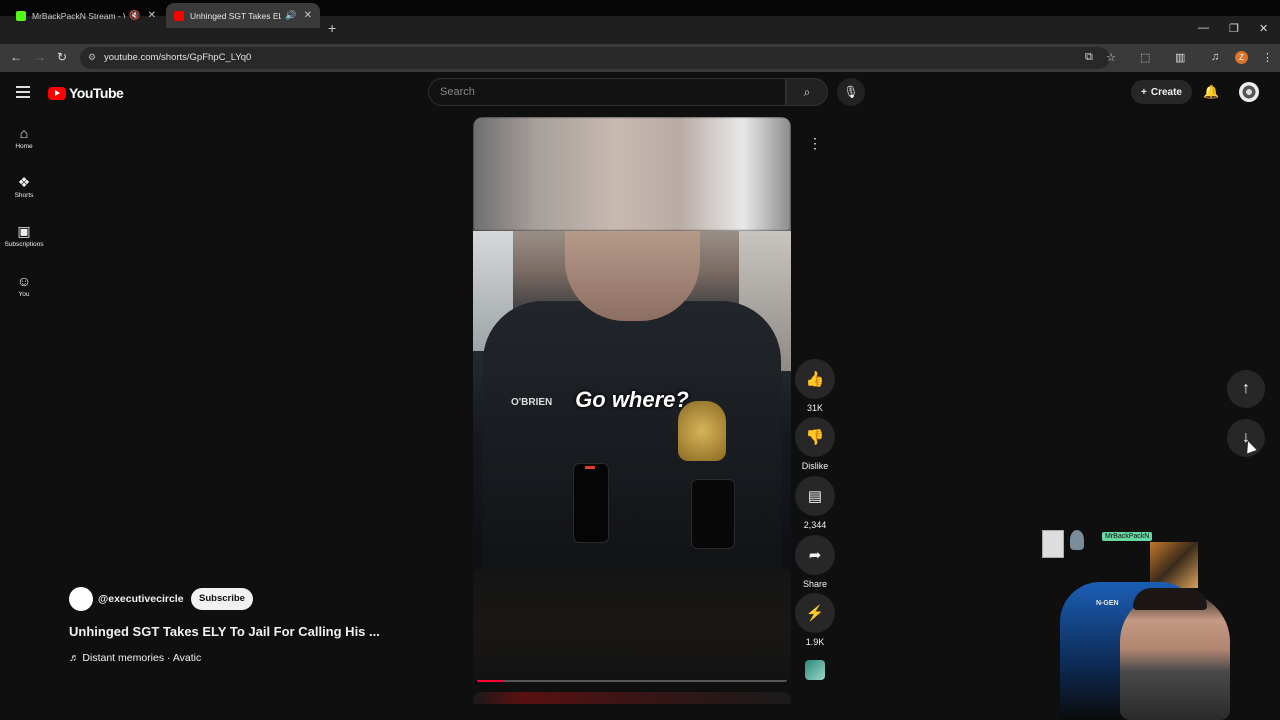 The height and width of the screenshot is (720, 1280). I want to click on wall-frame, so click(1053, 544).